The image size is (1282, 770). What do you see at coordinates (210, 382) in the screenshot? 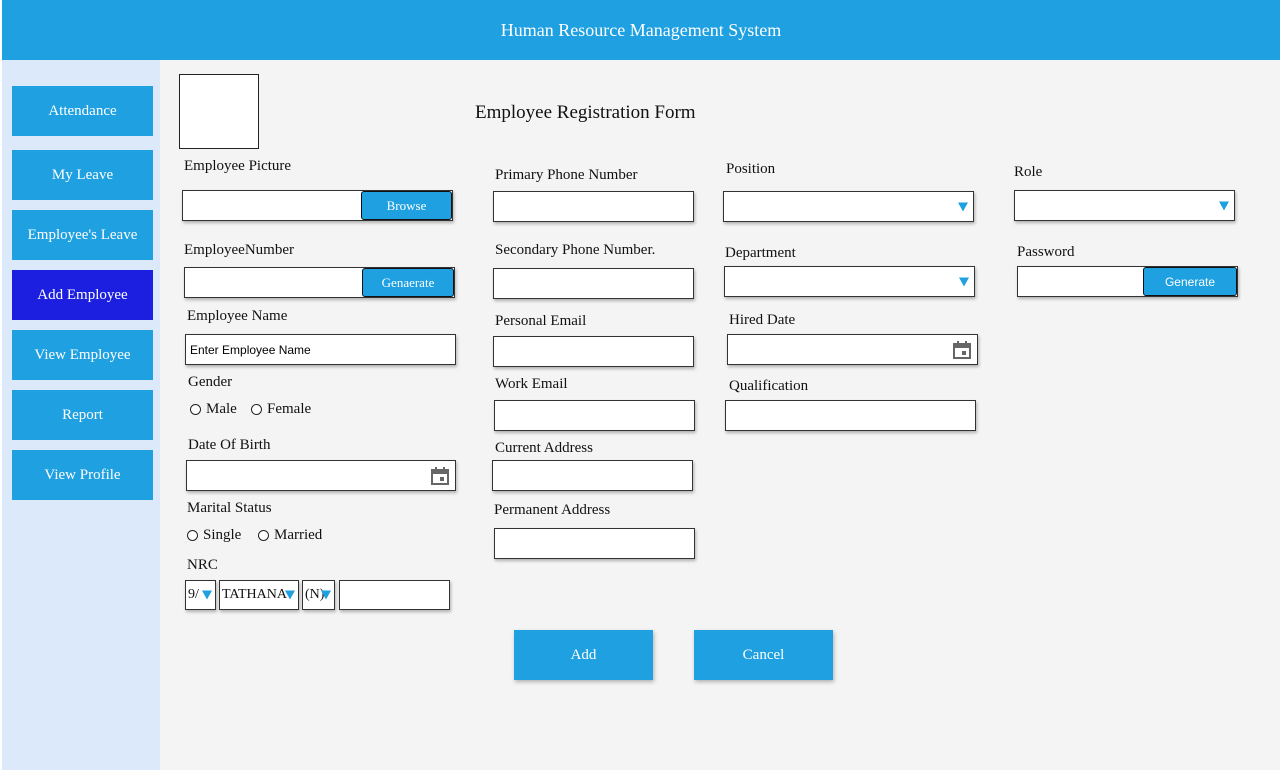
I see `gender-label: Gender` at bounding box center [210, 382].